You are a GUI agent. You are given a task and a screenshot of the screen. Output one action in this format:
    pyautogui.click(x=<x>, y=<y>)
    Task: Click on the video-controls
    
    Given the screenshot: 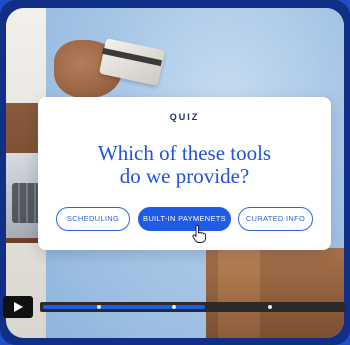 What is the action you would take?
    pyautogui.click(x=175, y=310)
    